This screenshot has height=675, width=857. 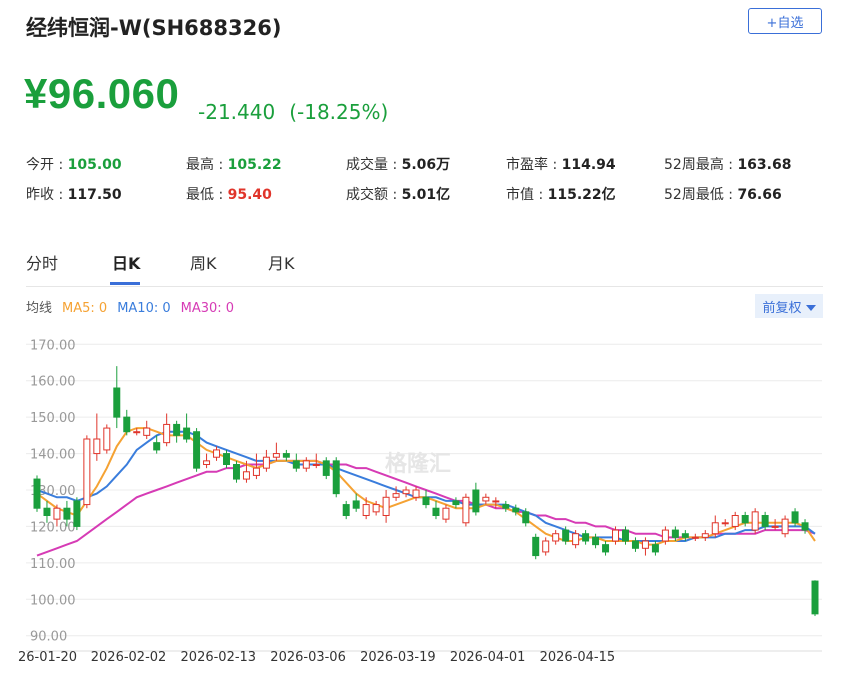 What do you see at coordinates (764, 165) in the screenshot?
I see `stat-52w-high-value: 163.68` at bounding box center [764, 165].